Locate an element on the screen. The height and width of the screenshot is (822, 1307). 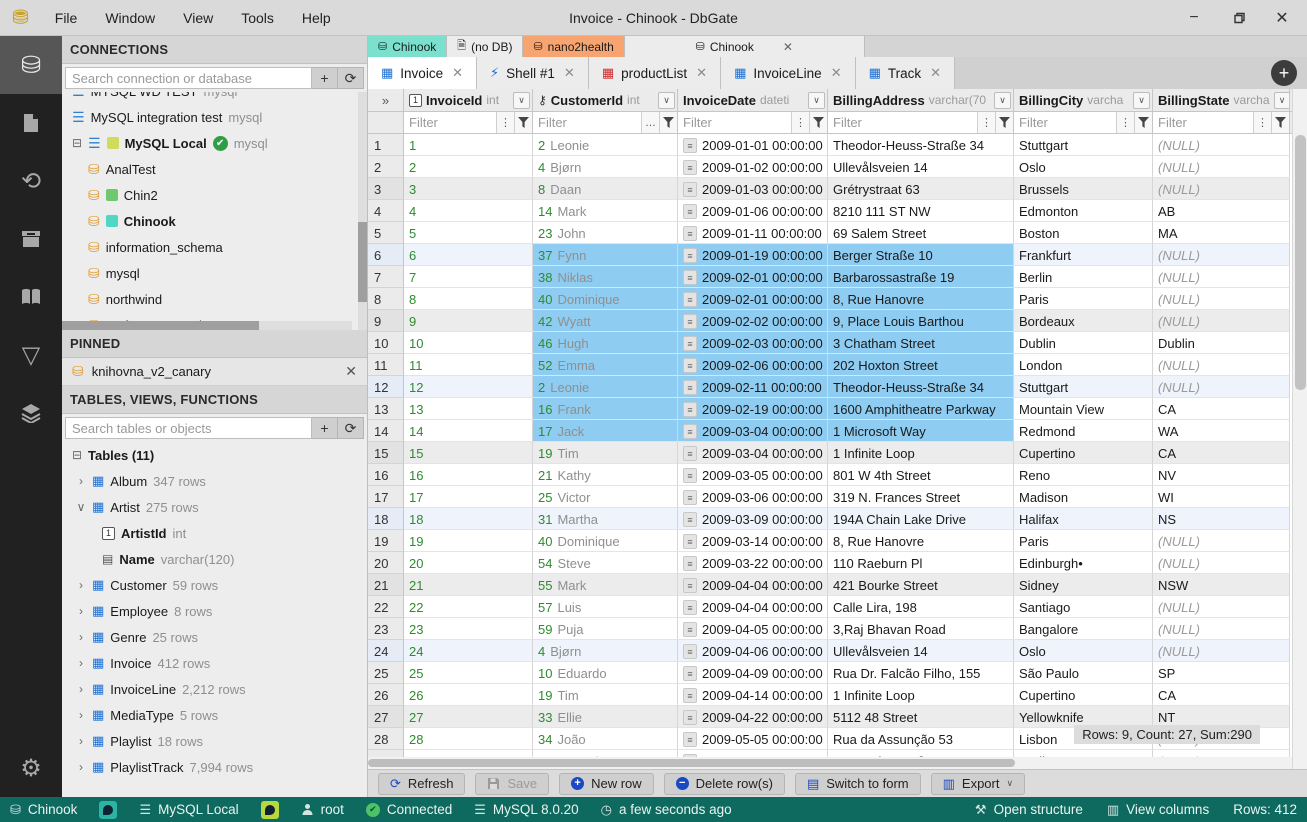
chinook-status: ⛁ Chinook is located at coordinates (43, 810).